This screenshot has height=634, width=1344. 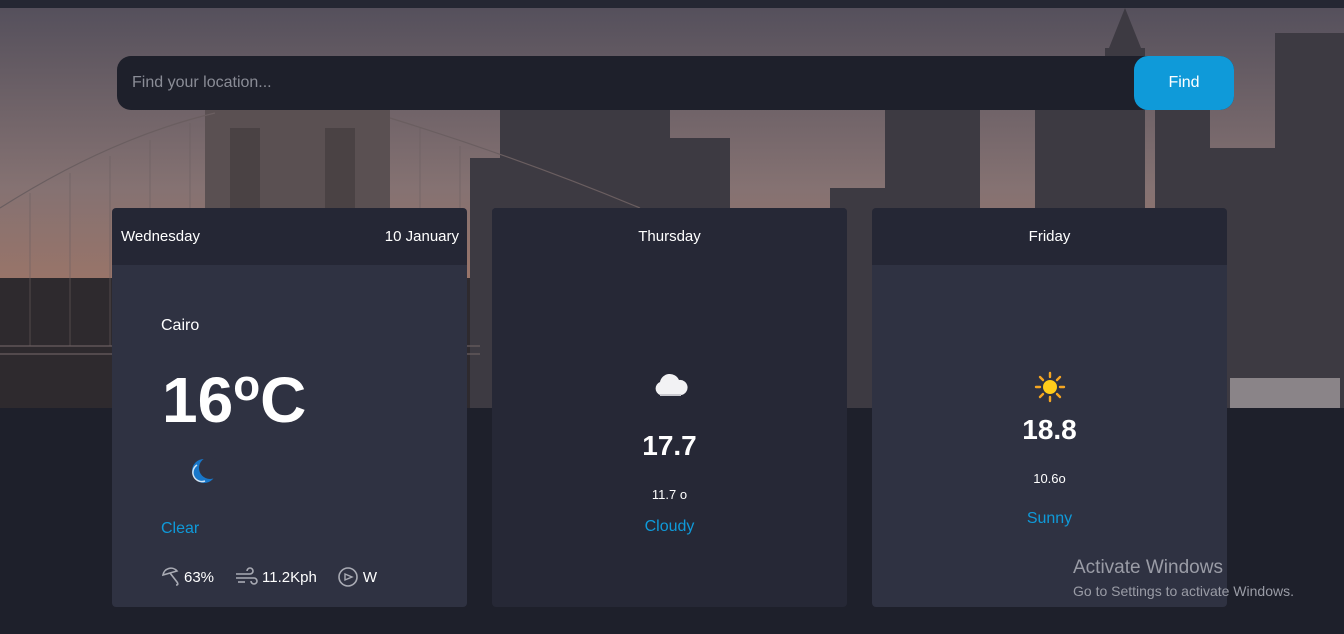 I want to click on wind-icon, so click(x=247, y=576).